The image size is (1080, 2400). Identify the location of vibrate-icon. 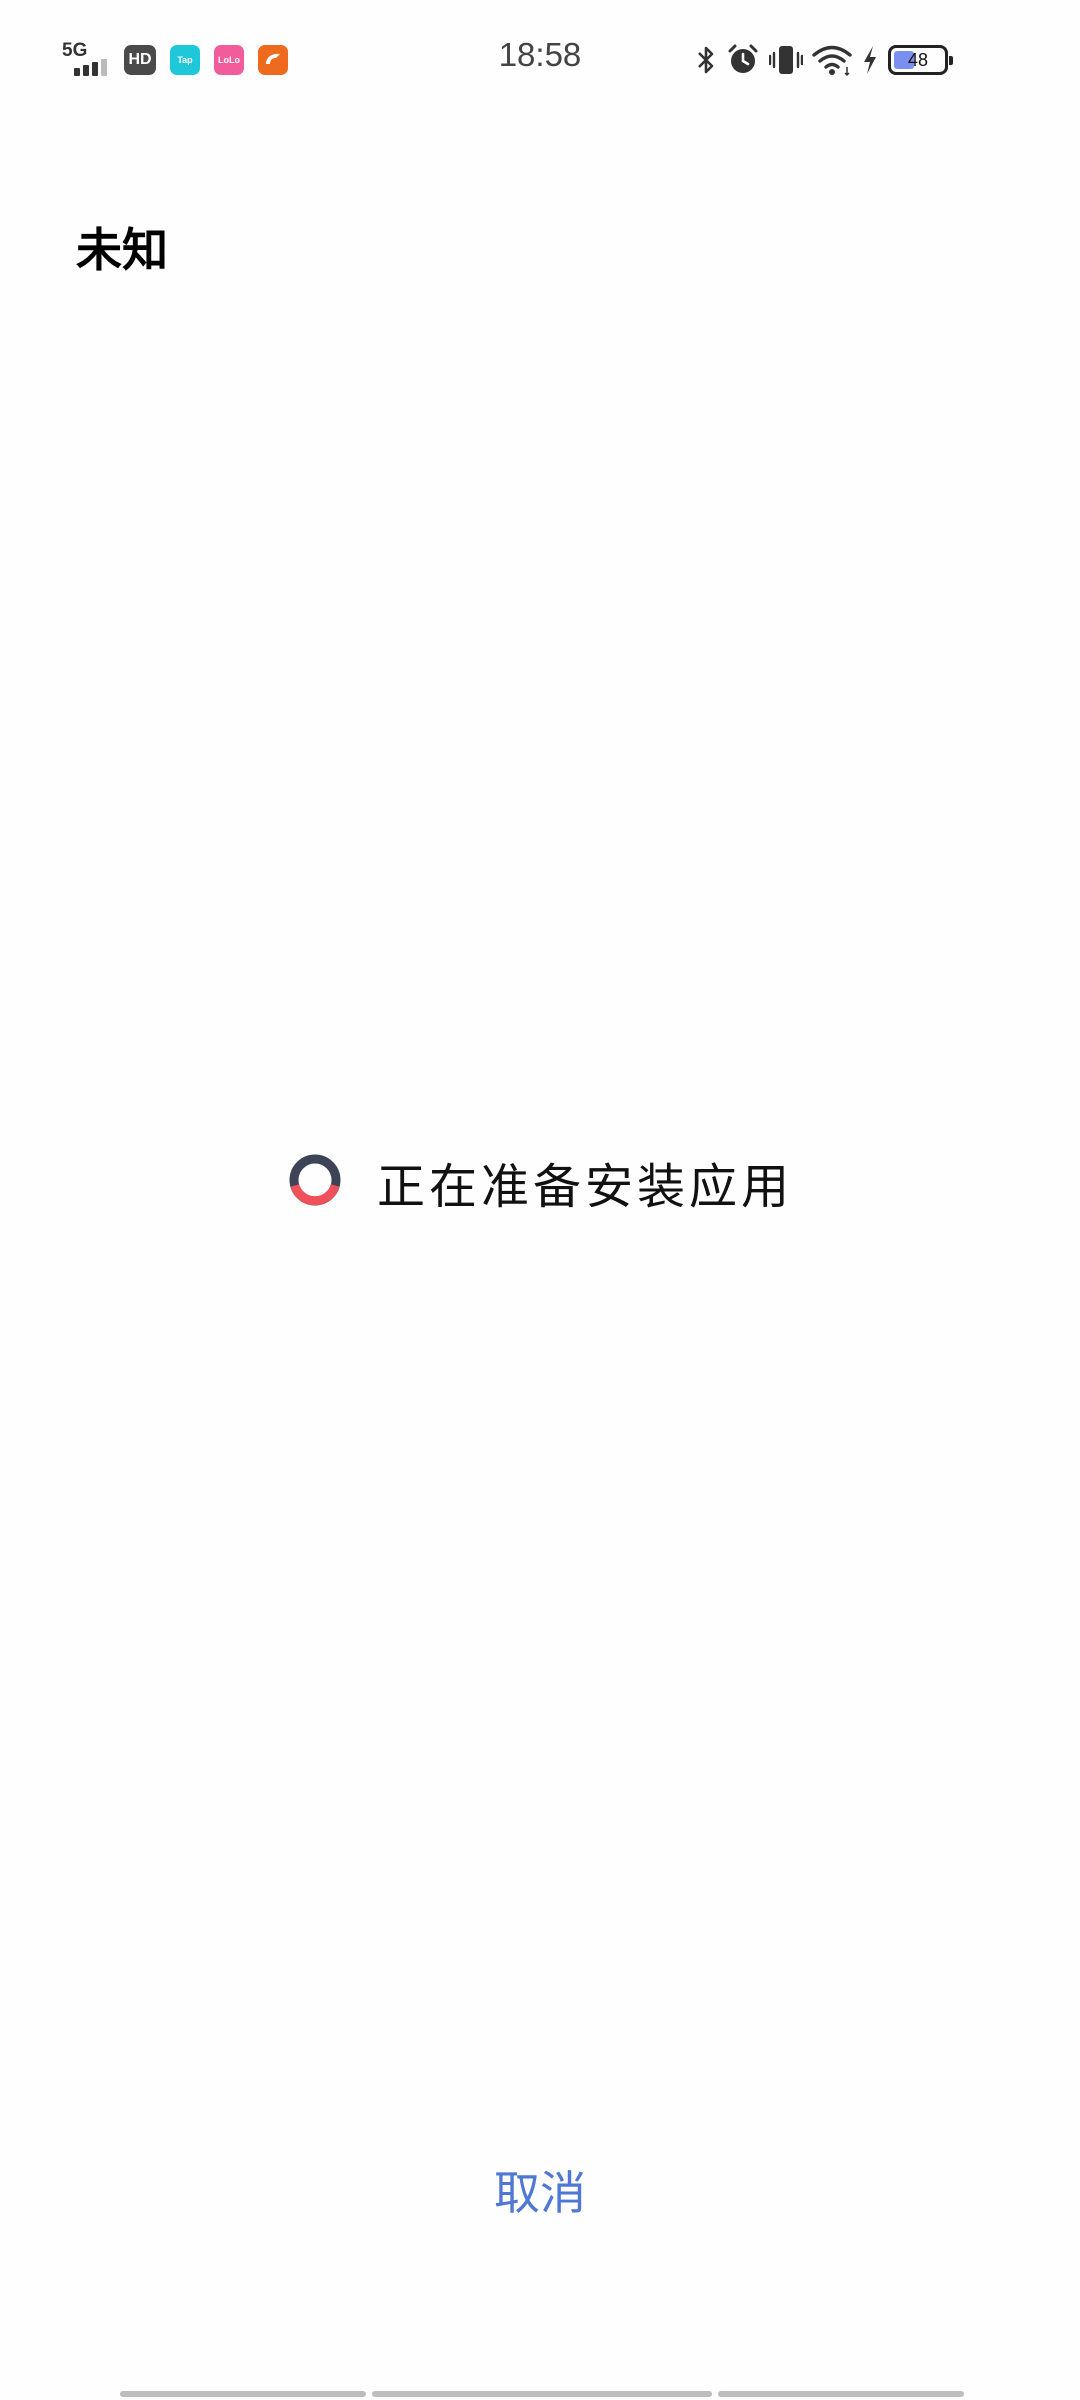
(786, 60).